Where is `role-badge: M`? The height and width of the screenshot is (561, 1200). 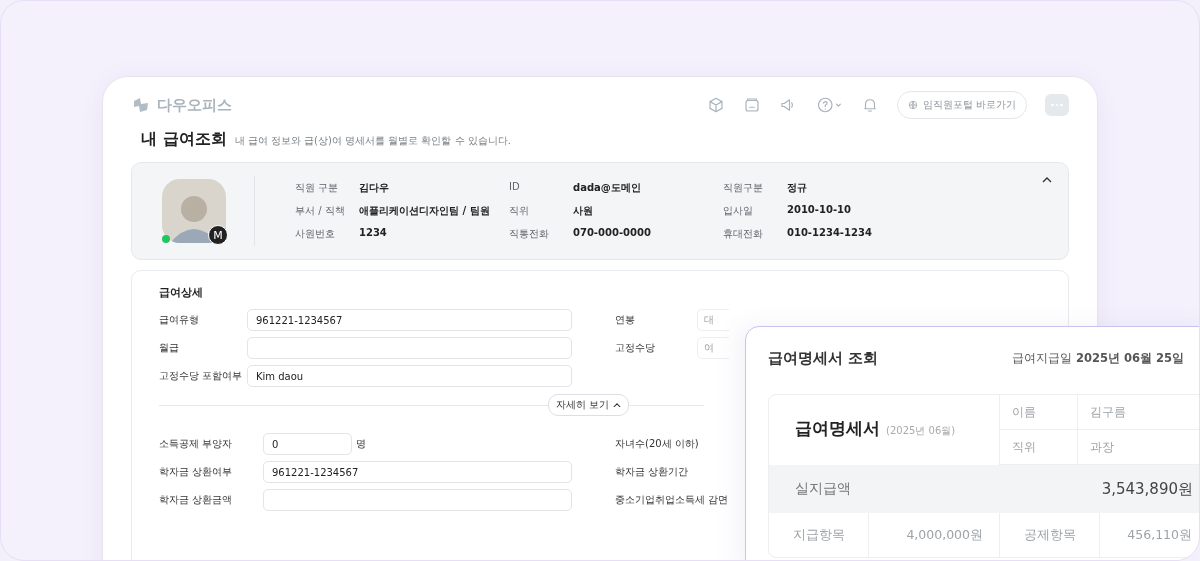 role-badge: M is located at coordinates (218, 235).